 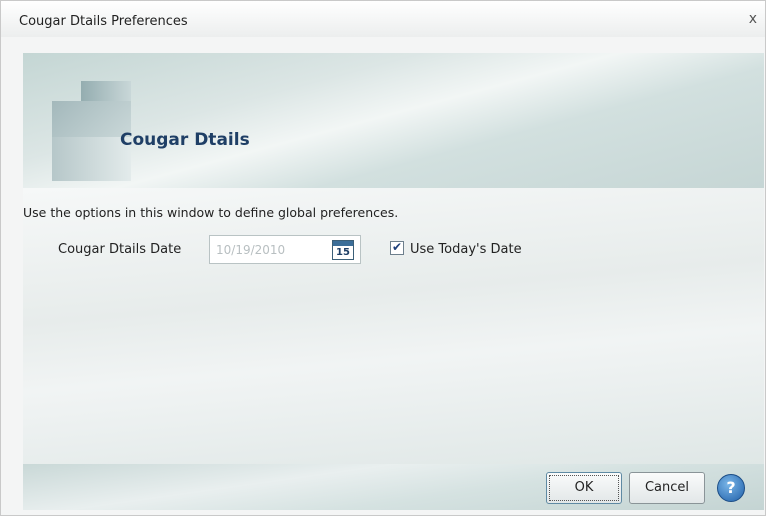 What do you see at coordinates (103, 21) in the screenshot?
I see `window-title: Cougar Dtails Preferences` at bounding box center [103, 21].